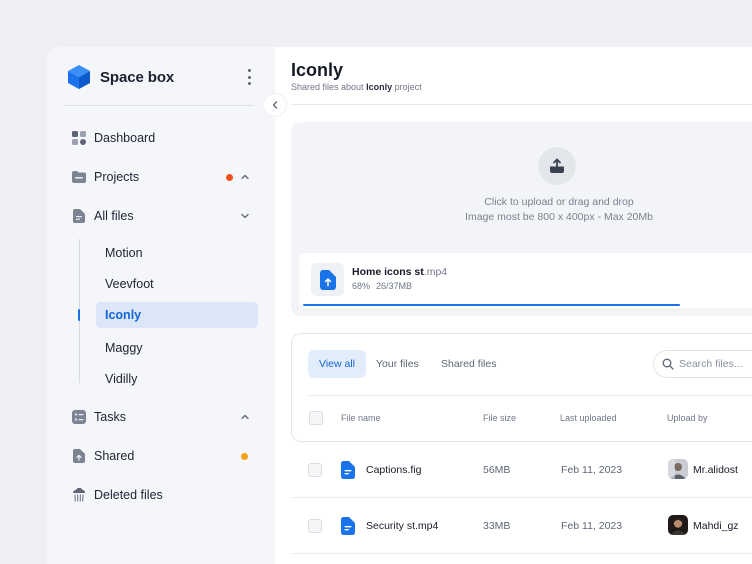 The width and height of the screenshot is (752, 564). Describe the element at coordinates (393, 470) in the screenshot. I see `file-name: Captions.fig` at that location.